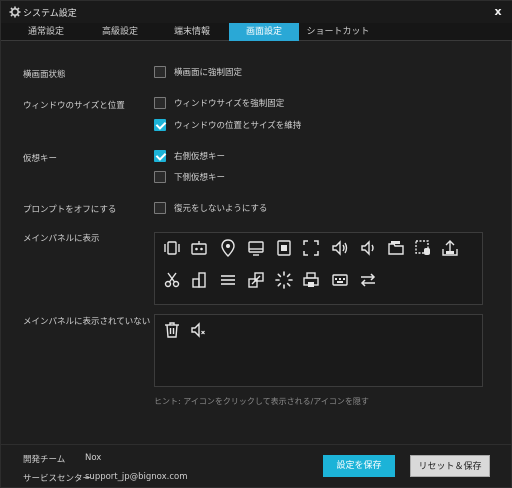  Describe the element at coordinates (172, 330) in the screenshot. I see `trash-icon` at that location.